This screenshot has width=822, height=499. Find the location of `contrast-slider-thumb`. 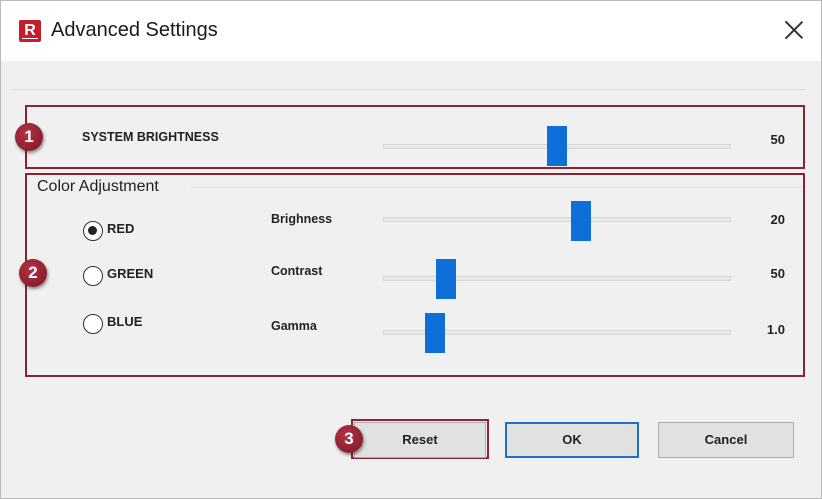

contrast-slider-thumb is located at coordinates (445, 279).